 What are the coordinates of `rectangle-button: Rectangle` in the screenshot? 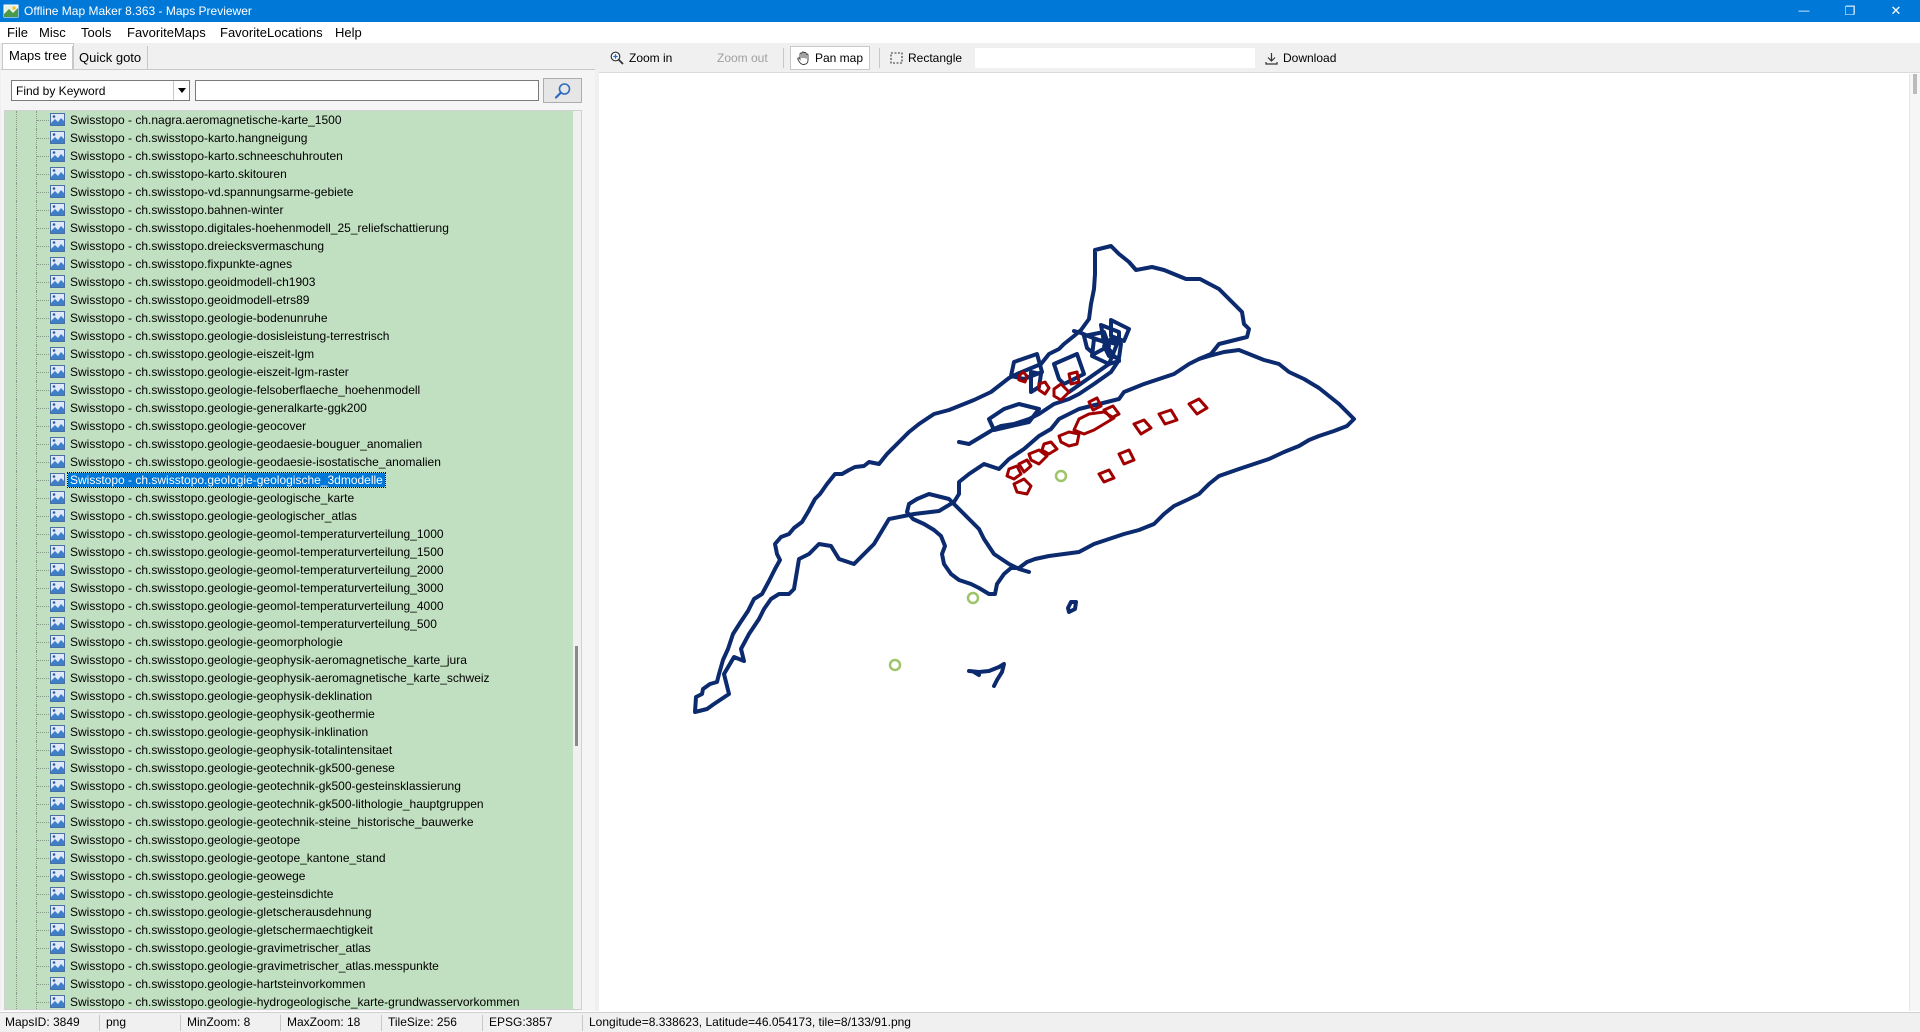 It's located at (926, 58).